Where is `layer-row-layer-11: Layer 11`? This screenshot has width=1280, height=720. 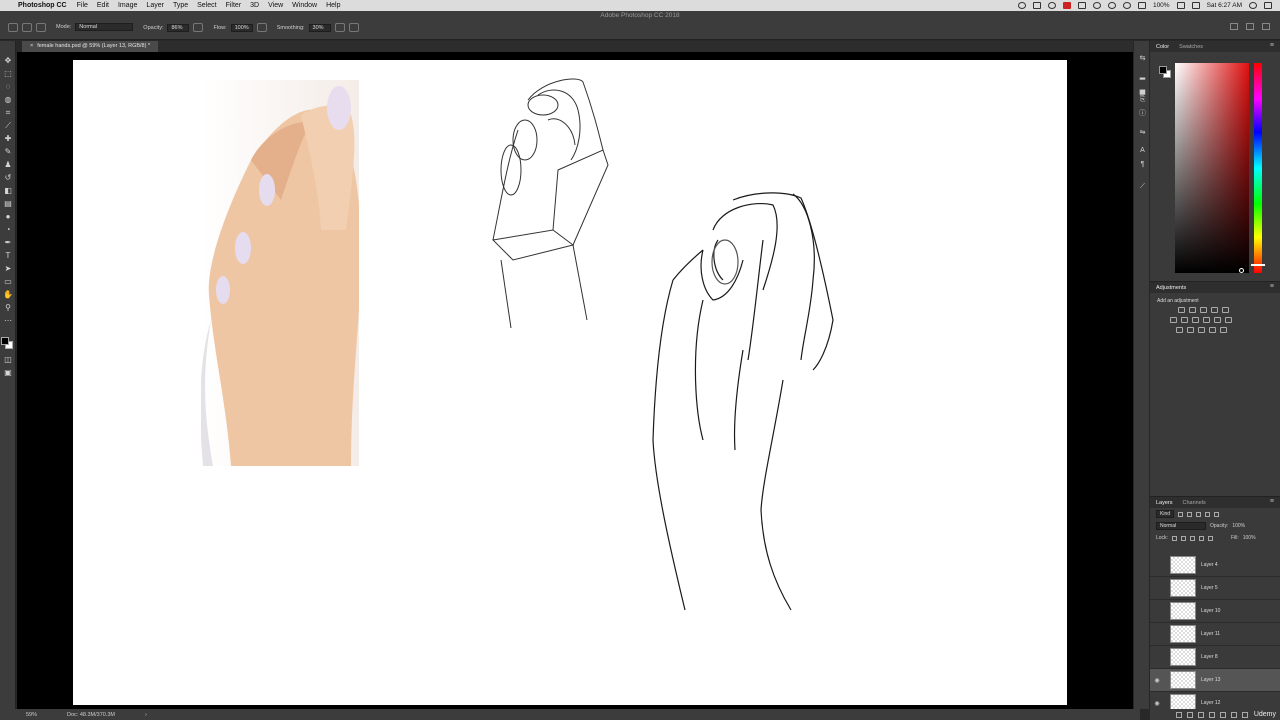
layer-row-layer-11: Layer 11 is located at coordinates (1215, 634).